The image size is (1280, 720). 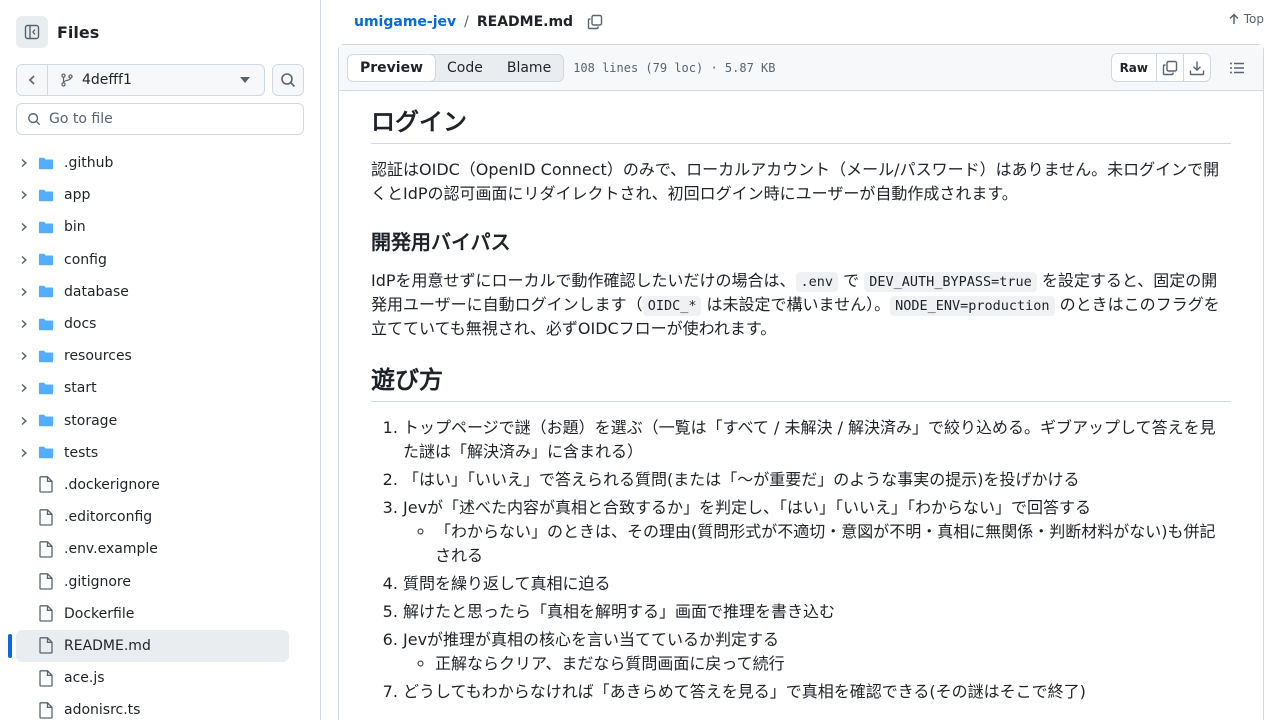 I want to click on sub-list: 正解ならクリア、まだなら質問画面に戻って続行, so click(x=817, y=664).